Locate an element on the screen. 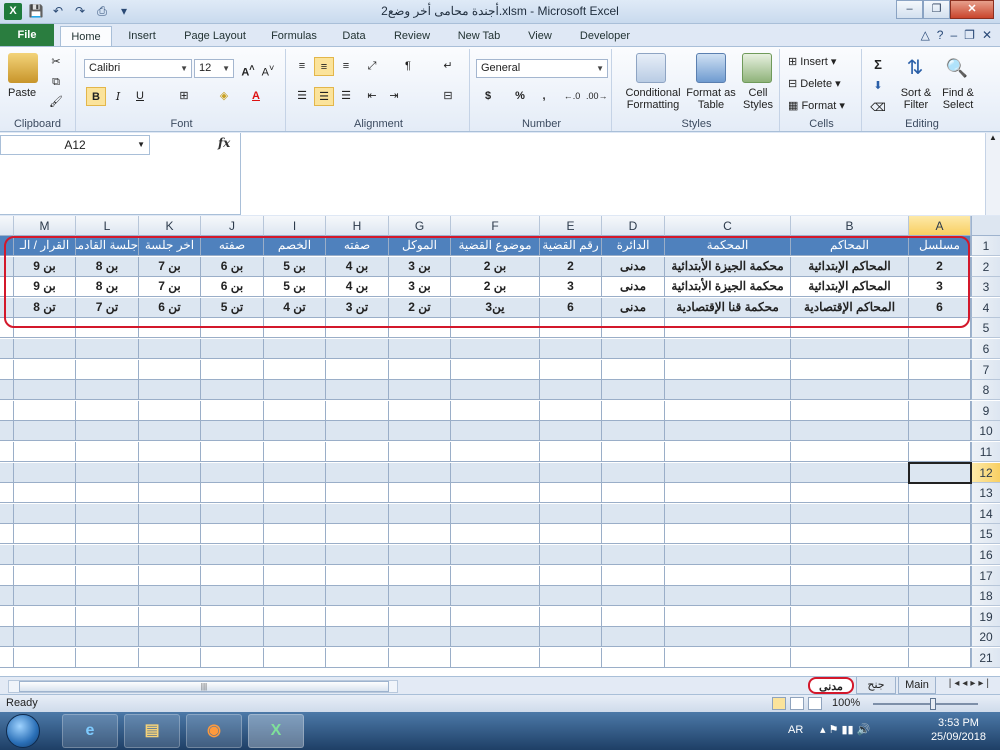  sort-filter-button: Sort & Filter is located at coordinates (916, 99).